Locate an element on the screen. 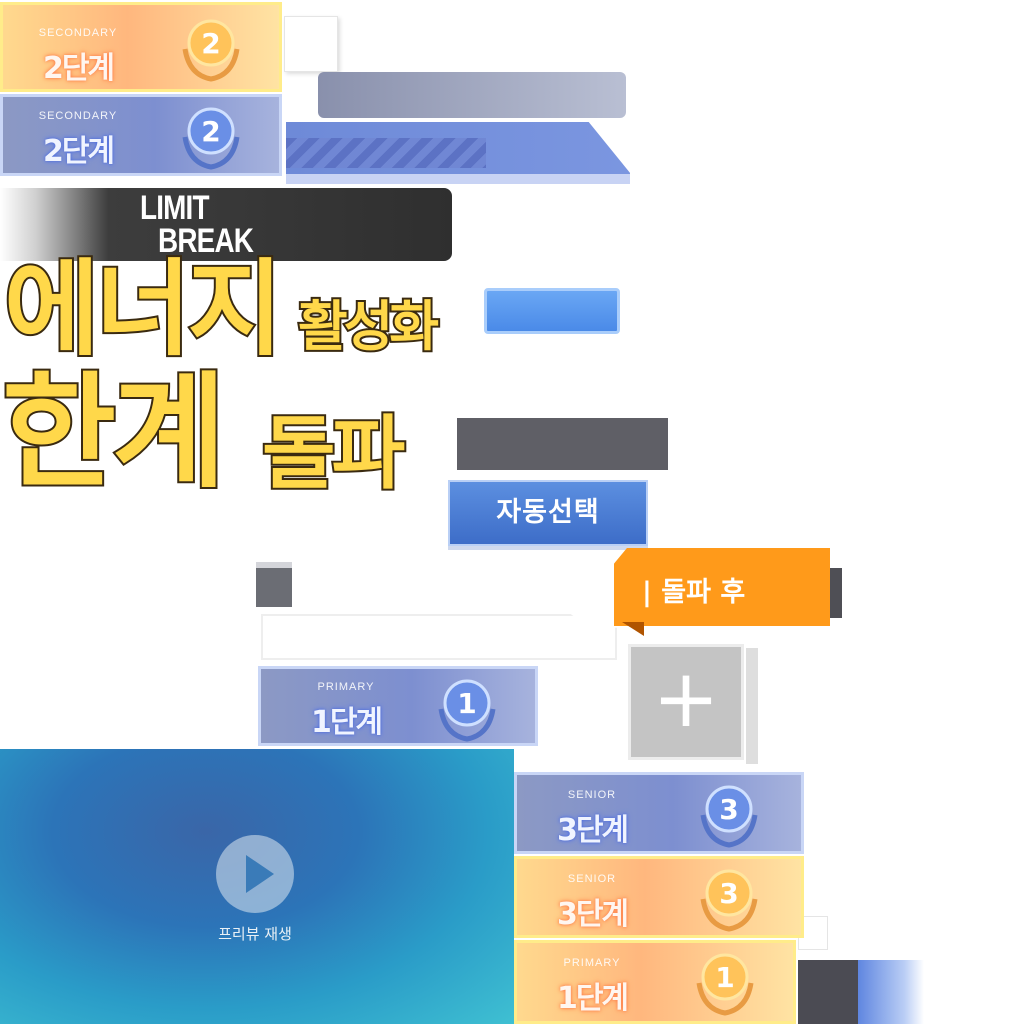 Image resolution: width=1024 pixels, height=1024 pixels. badge-secondary-blue: SECONDARY 2단계 2 is located at coordinates (141, 135).